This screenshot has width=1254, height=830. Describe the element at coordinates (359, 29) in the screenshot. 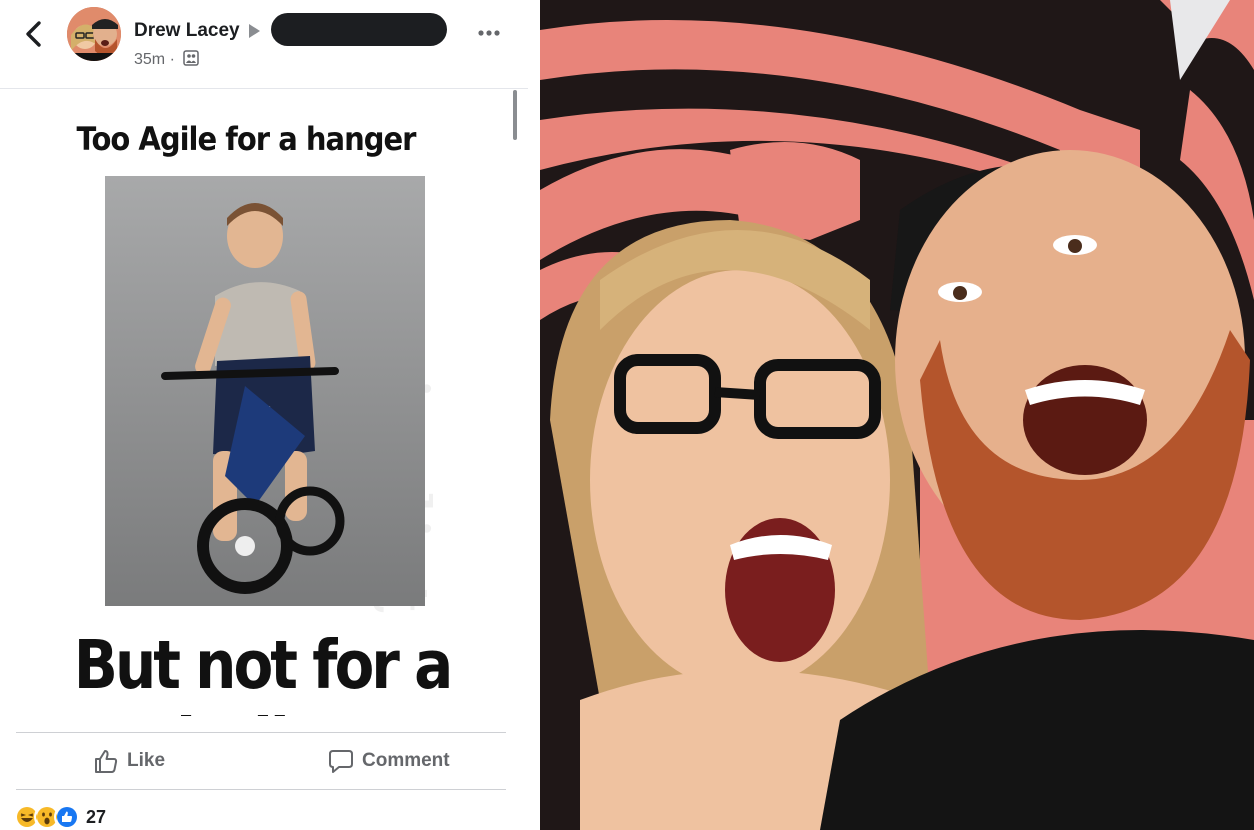

I see `redacted-group-name` at that location.